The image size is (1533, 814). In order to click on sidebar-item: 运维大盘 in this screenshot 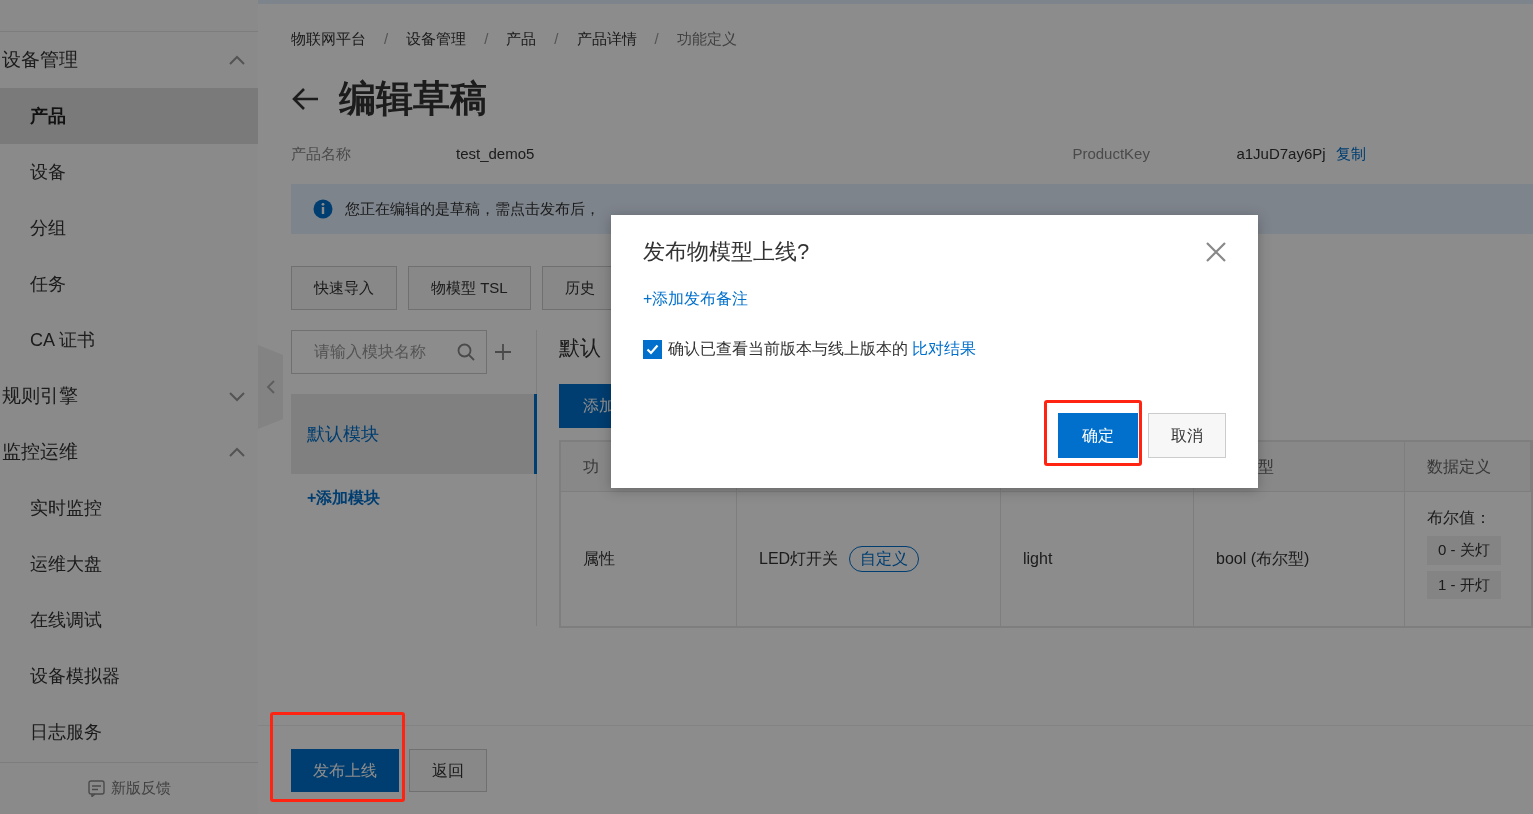, I will do `click(129, 564)`.